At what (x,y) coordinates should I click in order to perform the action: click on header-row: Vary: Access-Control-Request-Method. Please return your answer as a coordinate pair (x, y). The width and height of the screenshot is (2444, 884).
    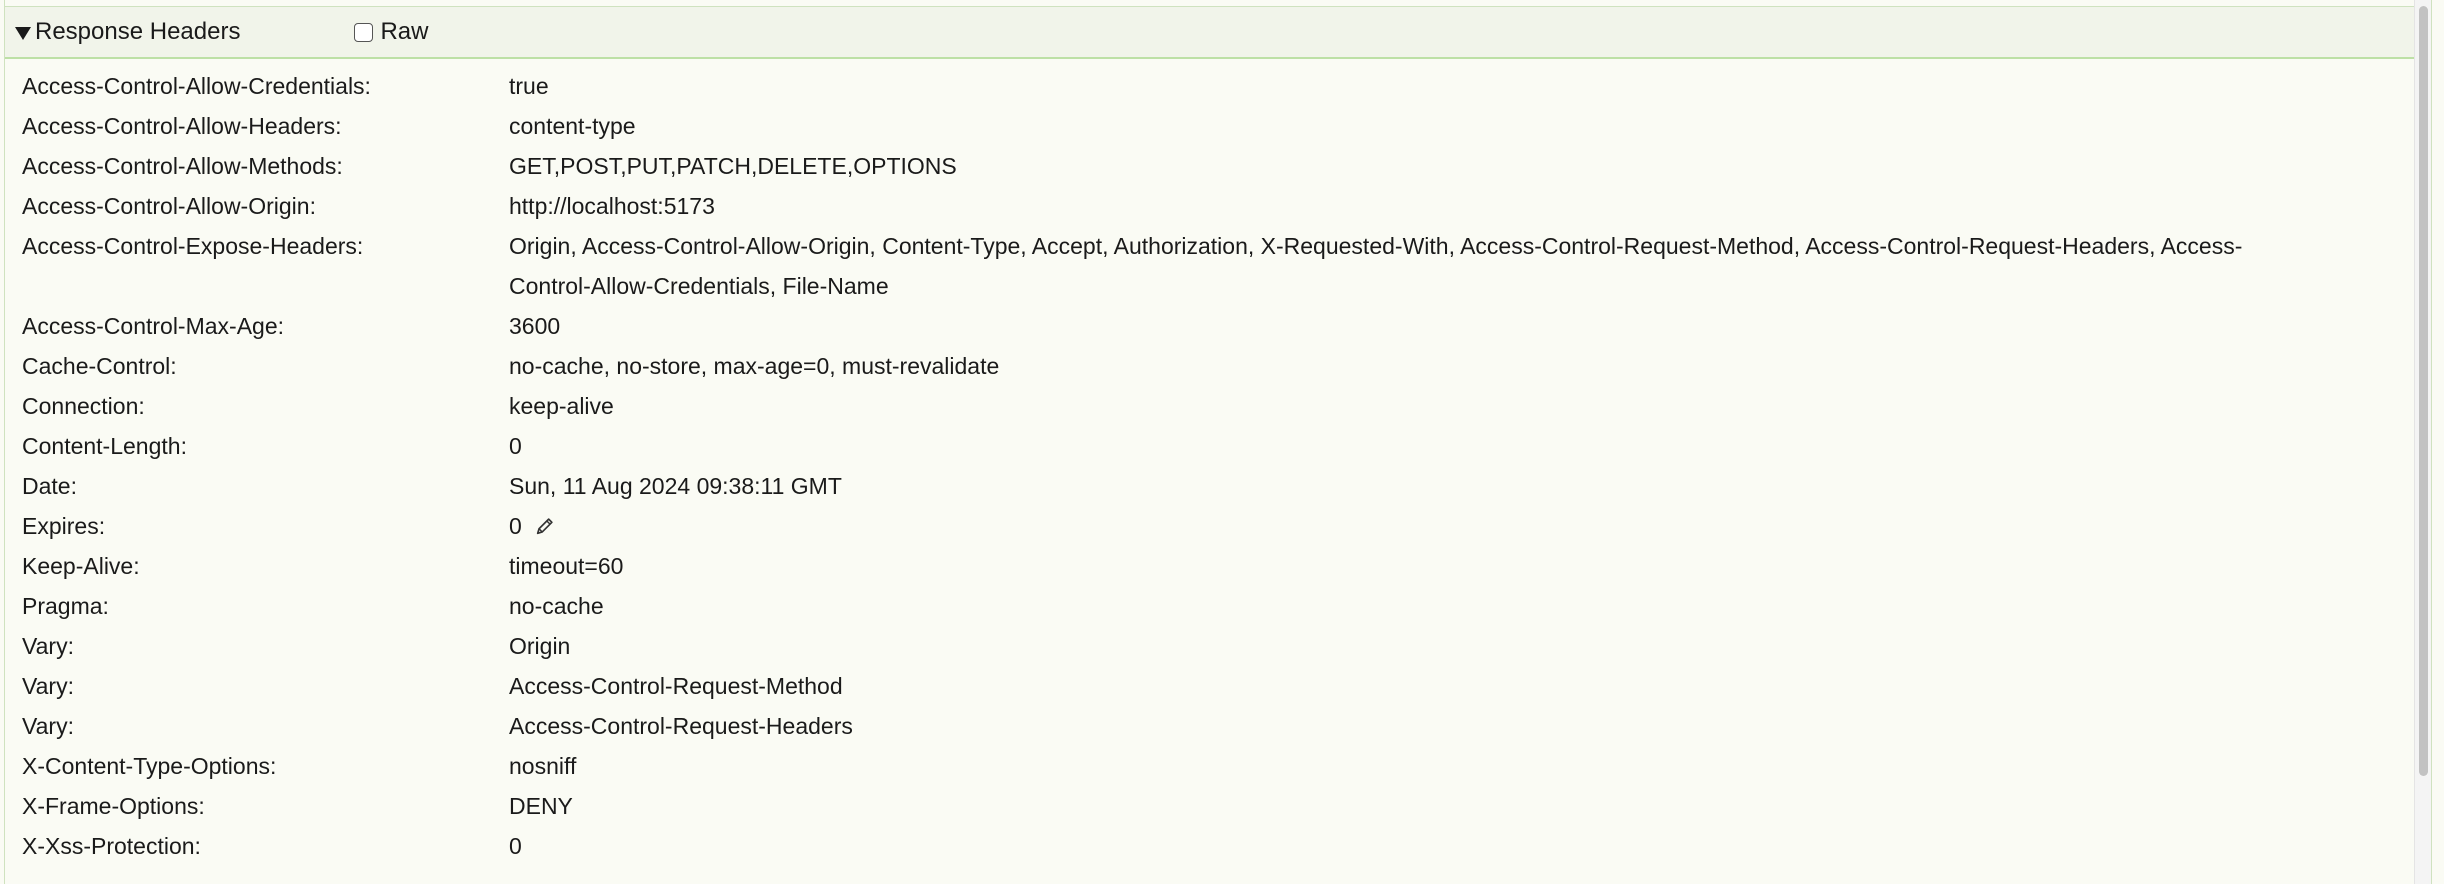
    Looking at the image, I should click on (1218, 686).